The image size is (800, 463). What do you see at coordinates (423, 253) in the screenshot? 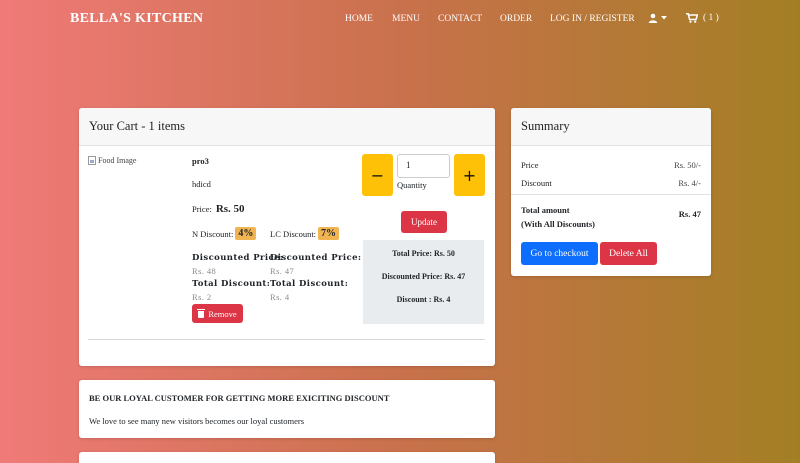
I see `total-price: Total Price: Rs. 50` at bounding box center [423, 253].